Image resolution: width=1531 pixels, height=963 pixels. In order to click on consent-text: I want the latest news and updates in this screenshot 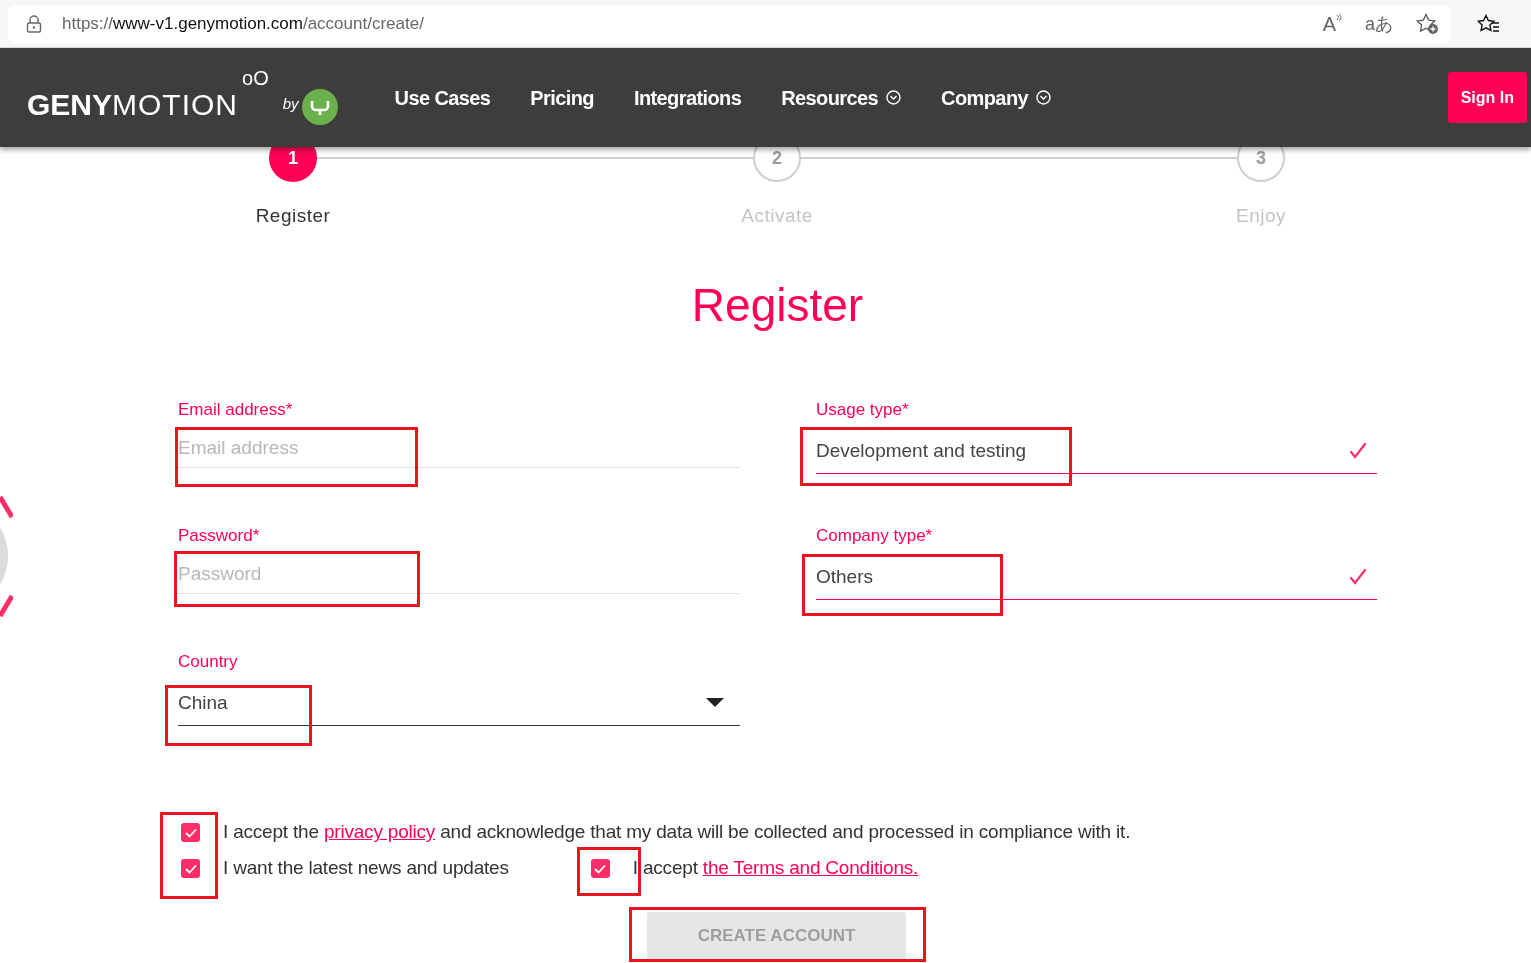, I will do `click(366, 868)`.